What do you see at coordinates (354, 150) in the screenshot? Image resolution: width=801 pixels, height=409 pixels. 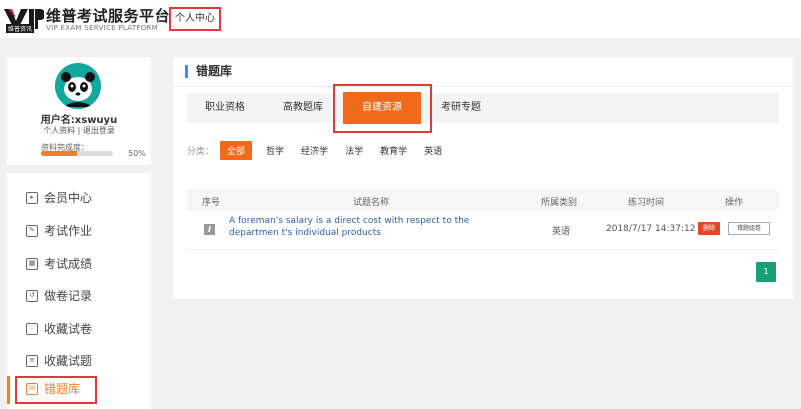 I see `filter-law: 法学` at bounding box center [354, 150].